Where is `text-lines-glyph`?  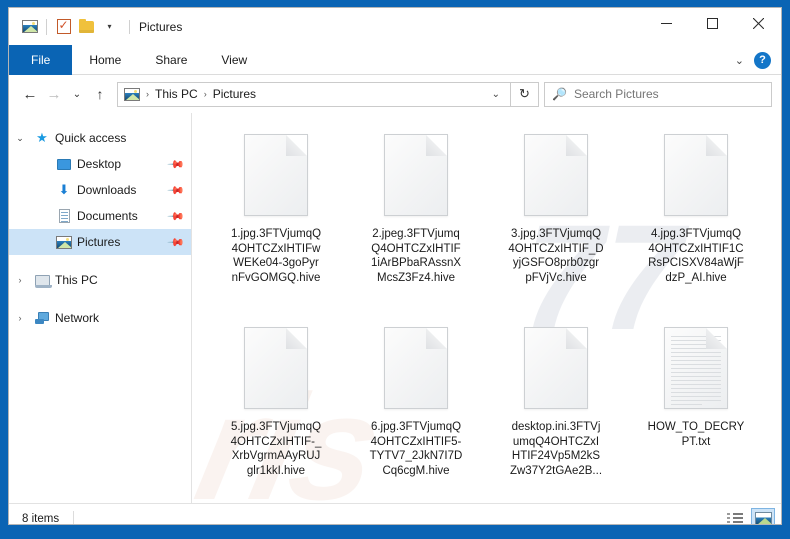
text-lines-glyph is located at coordinates (696, 370).